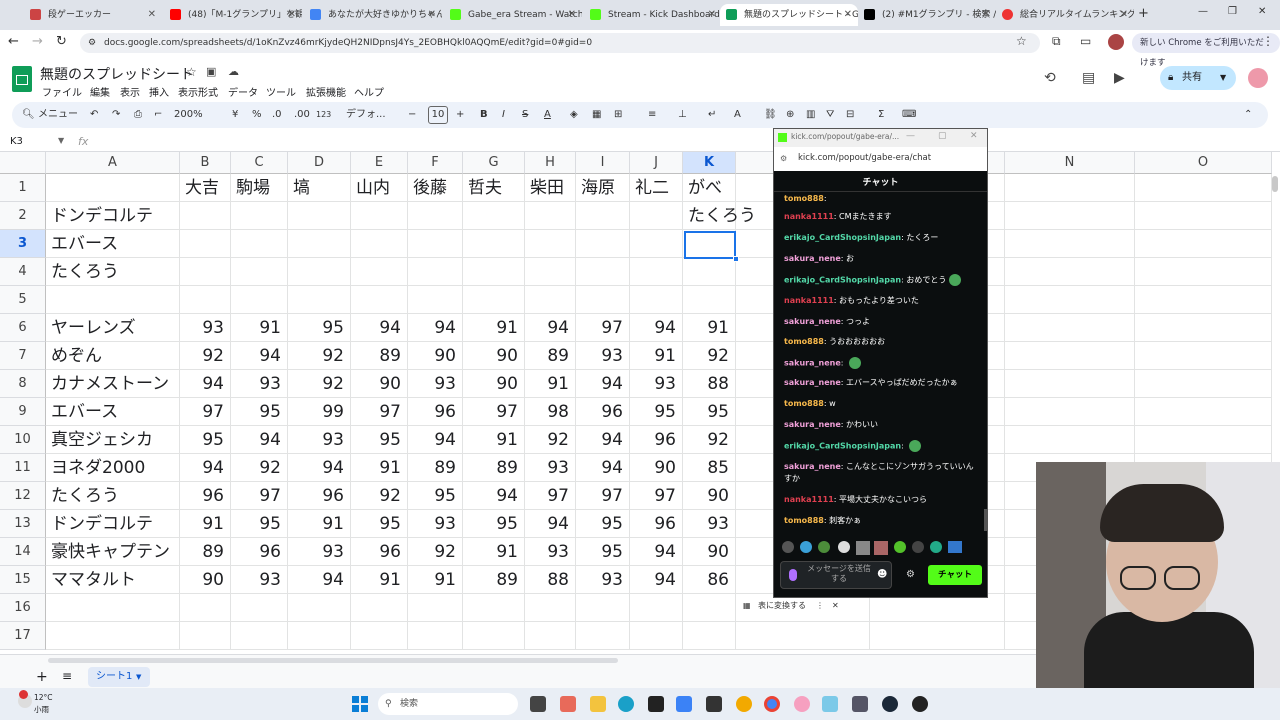 The height and width of the screenshot is (720, 1280). Describe the element at coordinates (1070, 328) in the screenshot. I see `cell-n6` at that location.